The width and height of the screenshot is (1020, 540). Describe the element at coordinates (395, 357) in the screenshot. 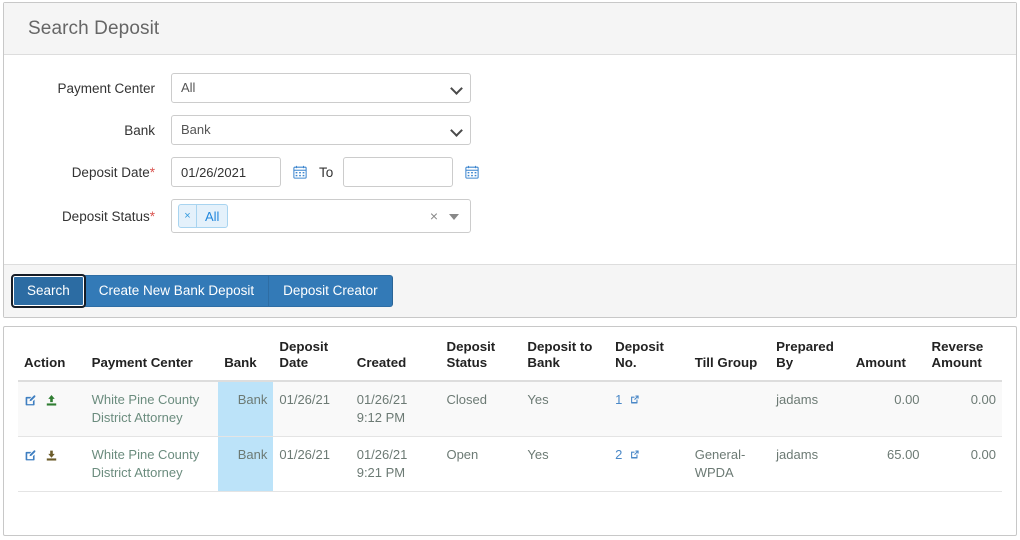

I see `col-header-created: Created` at that location.